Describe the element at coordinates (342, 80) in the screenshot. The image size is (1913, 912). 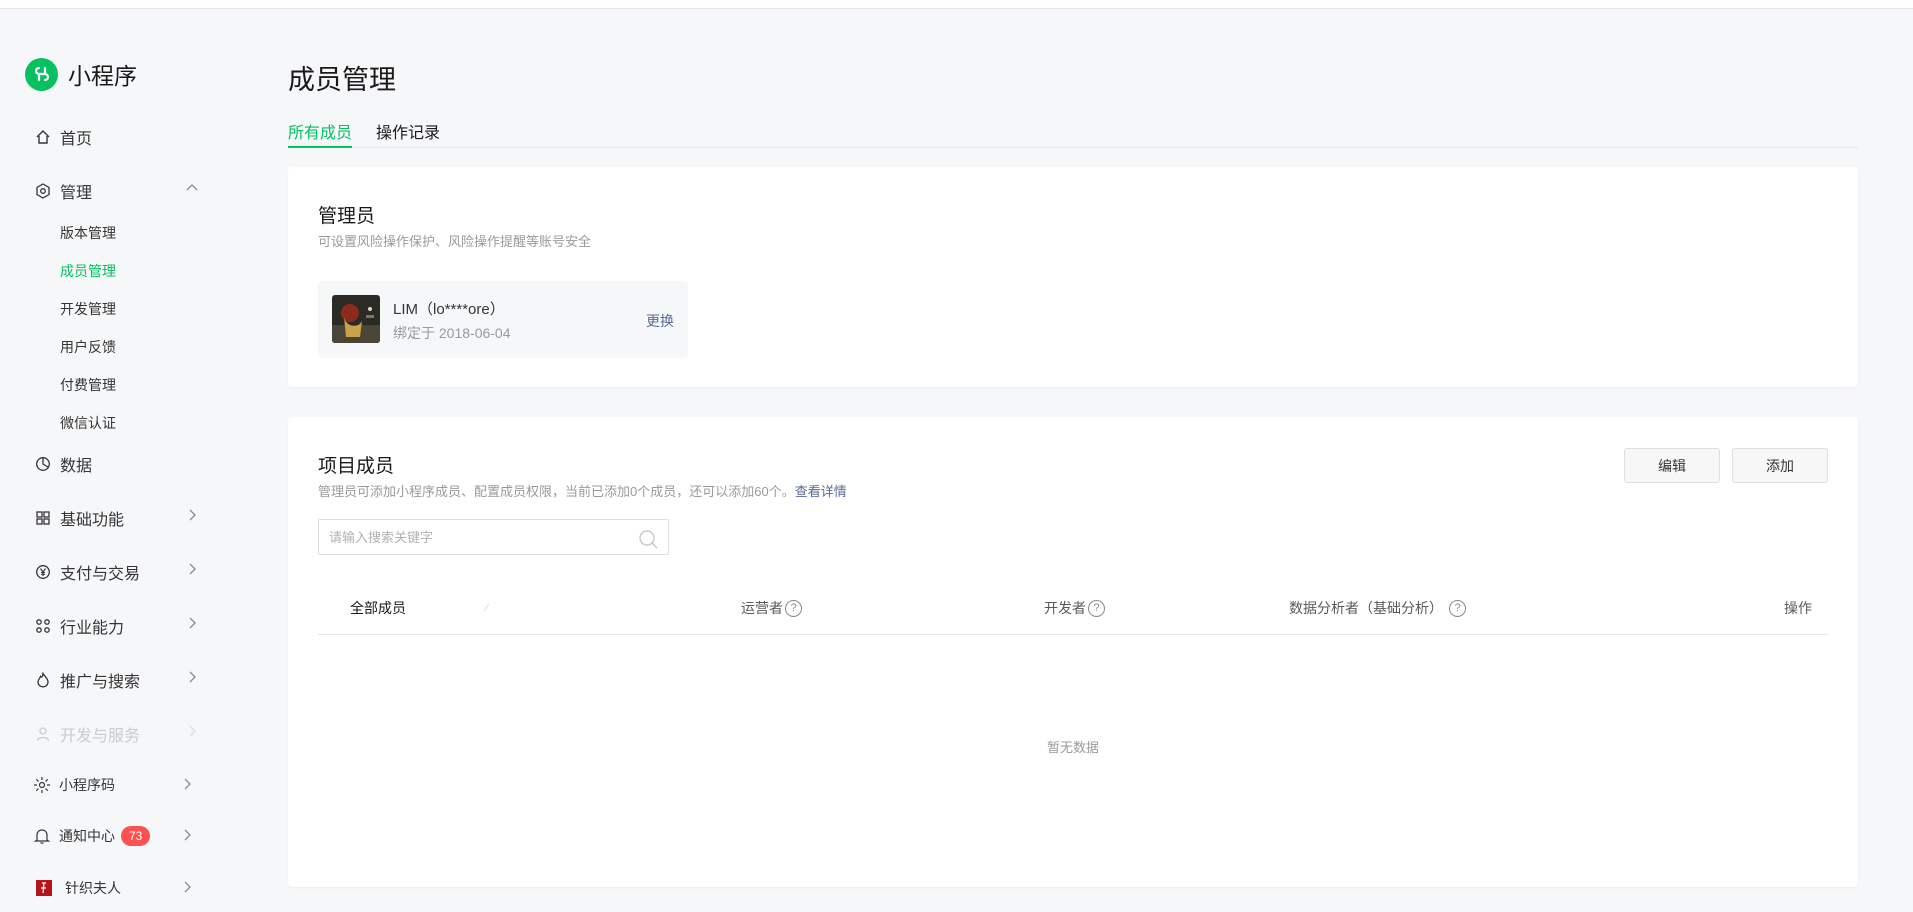
I see `page-title: 成员管理` at that location.